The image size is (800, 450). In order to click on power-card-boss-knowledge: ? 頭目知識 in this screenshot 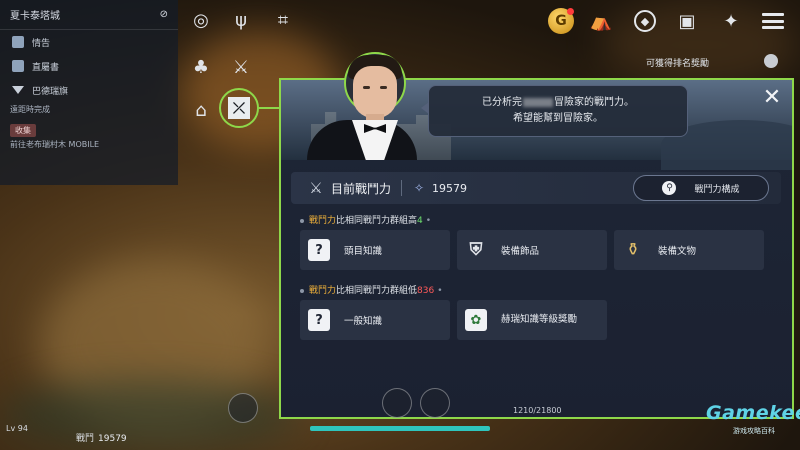, I will do `click(375, 250)`.